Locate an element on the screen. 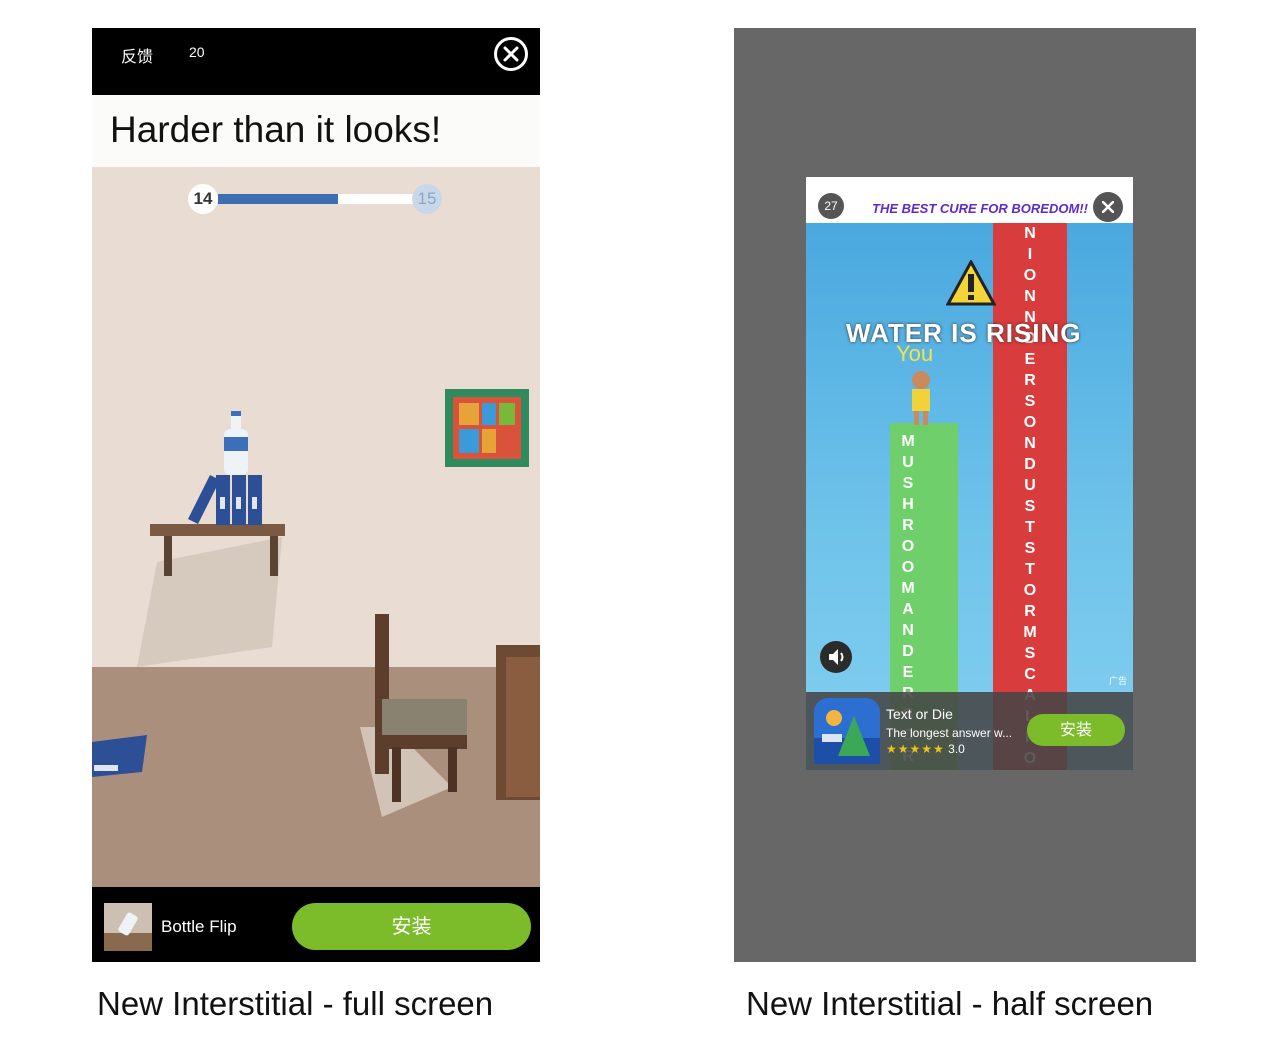  red-word-tower: NIONNDERSONDUSTSTORMSCALFO is located at coordinates (1030, 496).